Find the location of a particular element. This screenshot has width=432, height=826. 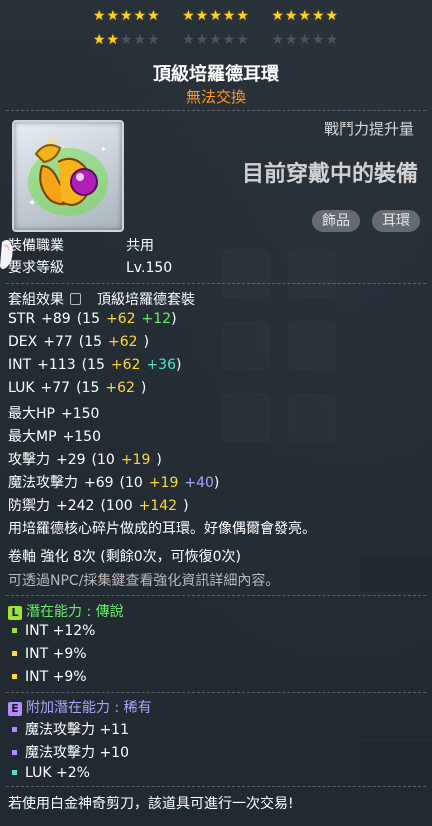

stat-name: DEX is located at coordinates (23, 342).